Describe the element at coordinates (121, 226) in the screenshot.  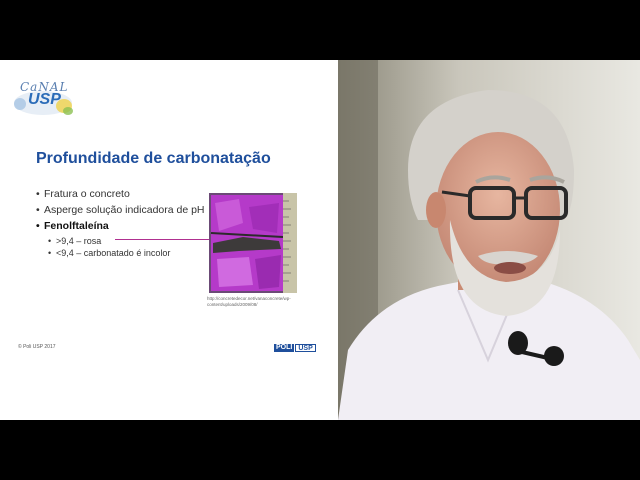
I see `bullet-item-phenolphthalein: Fenolftaleína` at that location.